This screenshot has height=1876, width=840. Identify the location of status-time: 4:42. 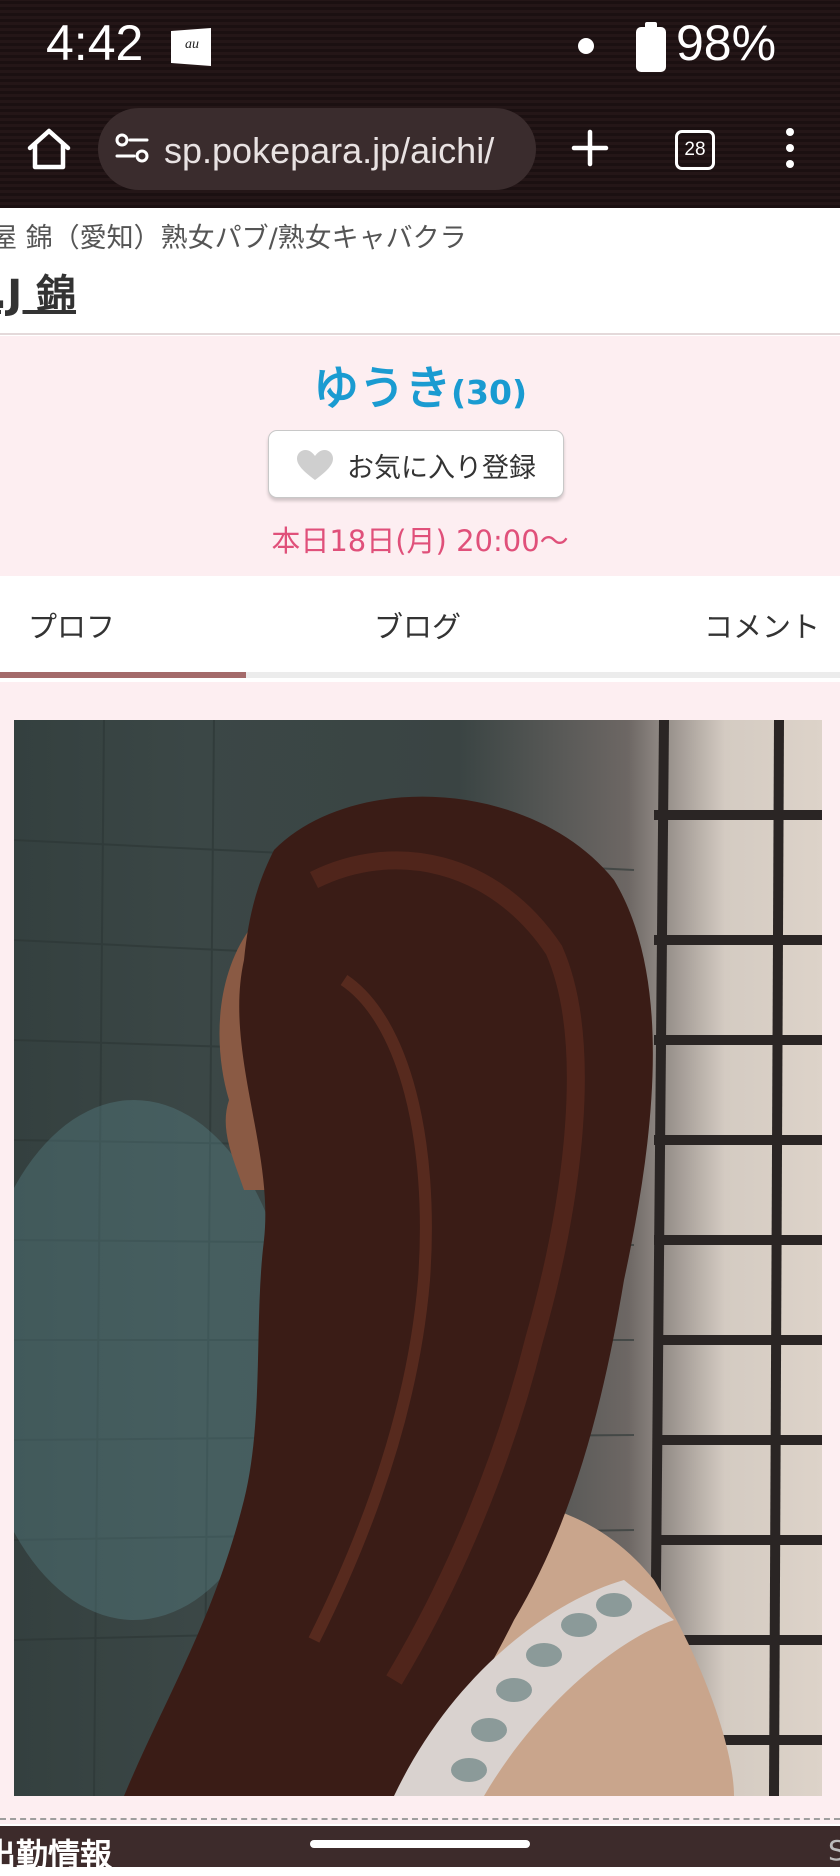
(95, 43).